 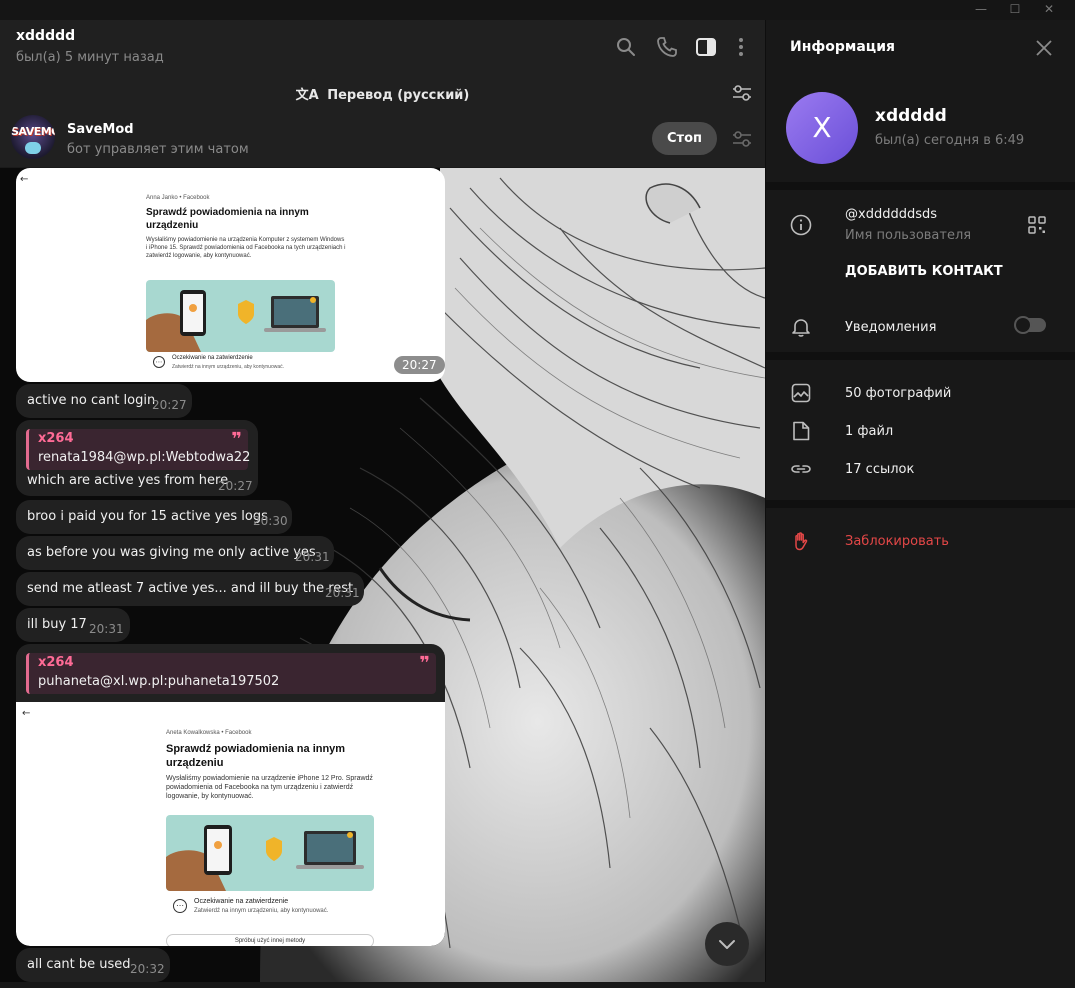 I want to click on message-bubble: ill buy 17 20:31, so click(x=73, y=625).